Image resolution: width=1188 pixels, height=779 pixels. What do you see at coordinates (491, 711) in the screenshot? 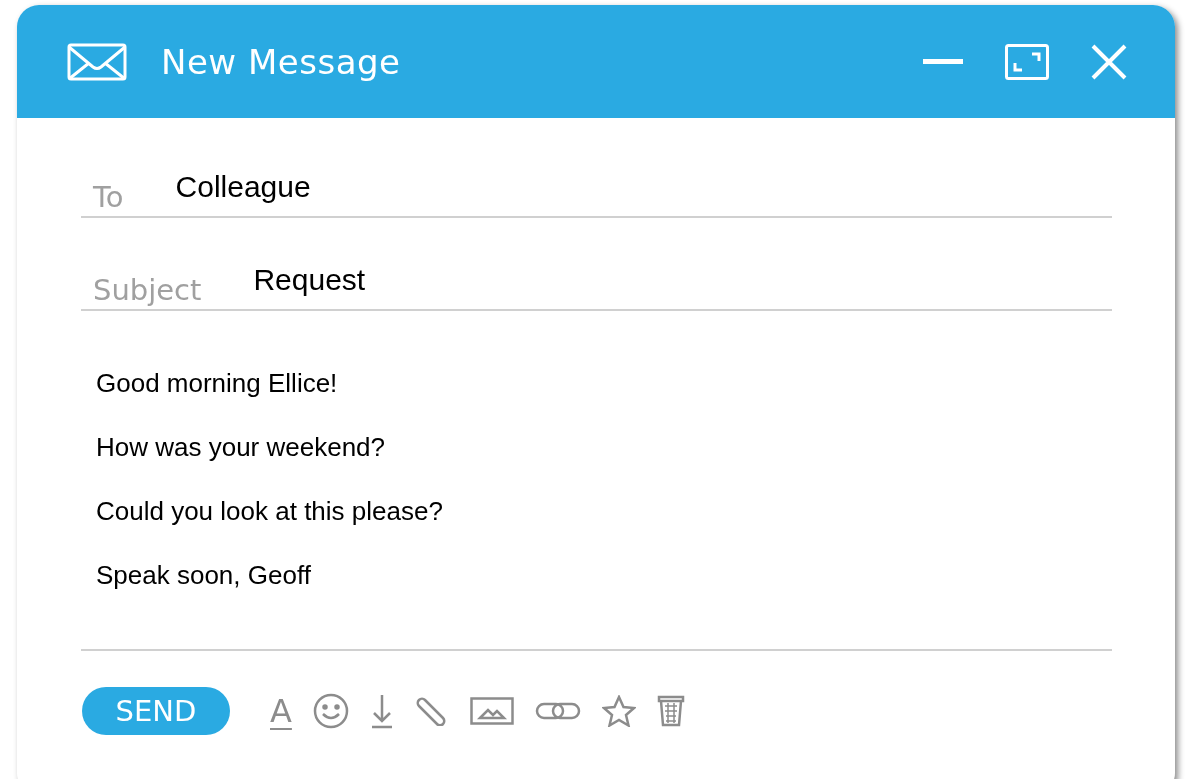
I see `image-icon` at bounding box center [491, 711].